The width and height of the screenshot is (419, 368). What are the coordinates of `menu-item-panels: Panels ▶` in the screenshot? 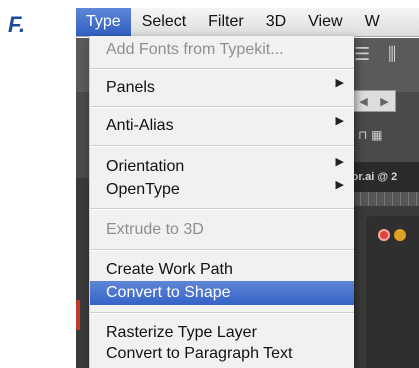 It's located at (222, 88).